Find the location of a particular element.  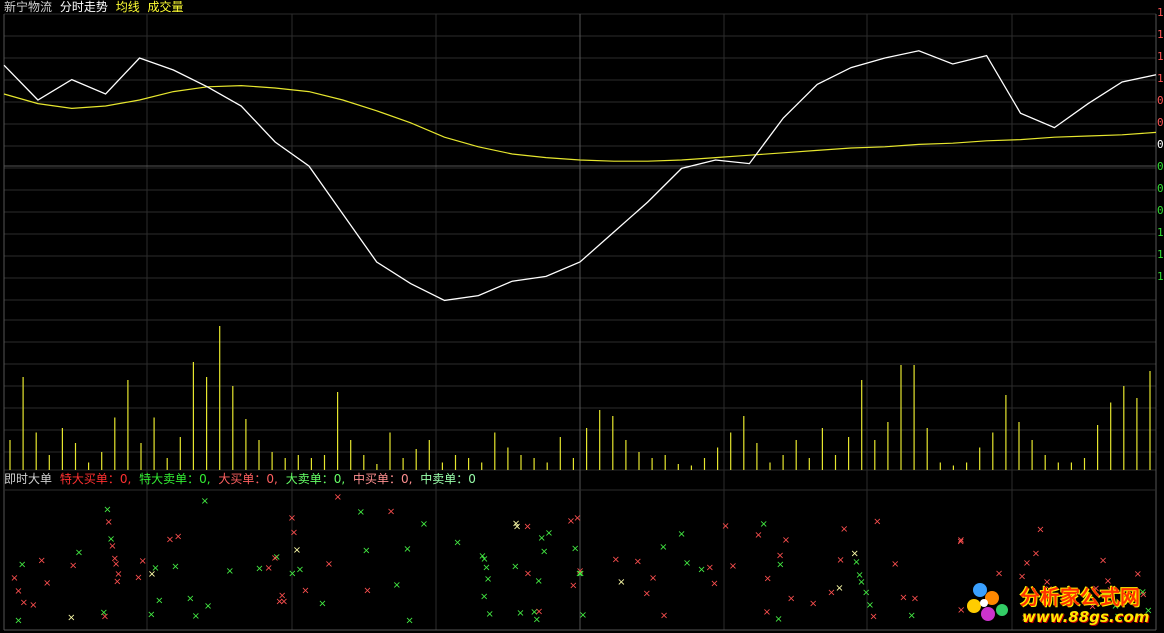

big-sell-count: 大卖单：0, is located at coordinates (315, 479).